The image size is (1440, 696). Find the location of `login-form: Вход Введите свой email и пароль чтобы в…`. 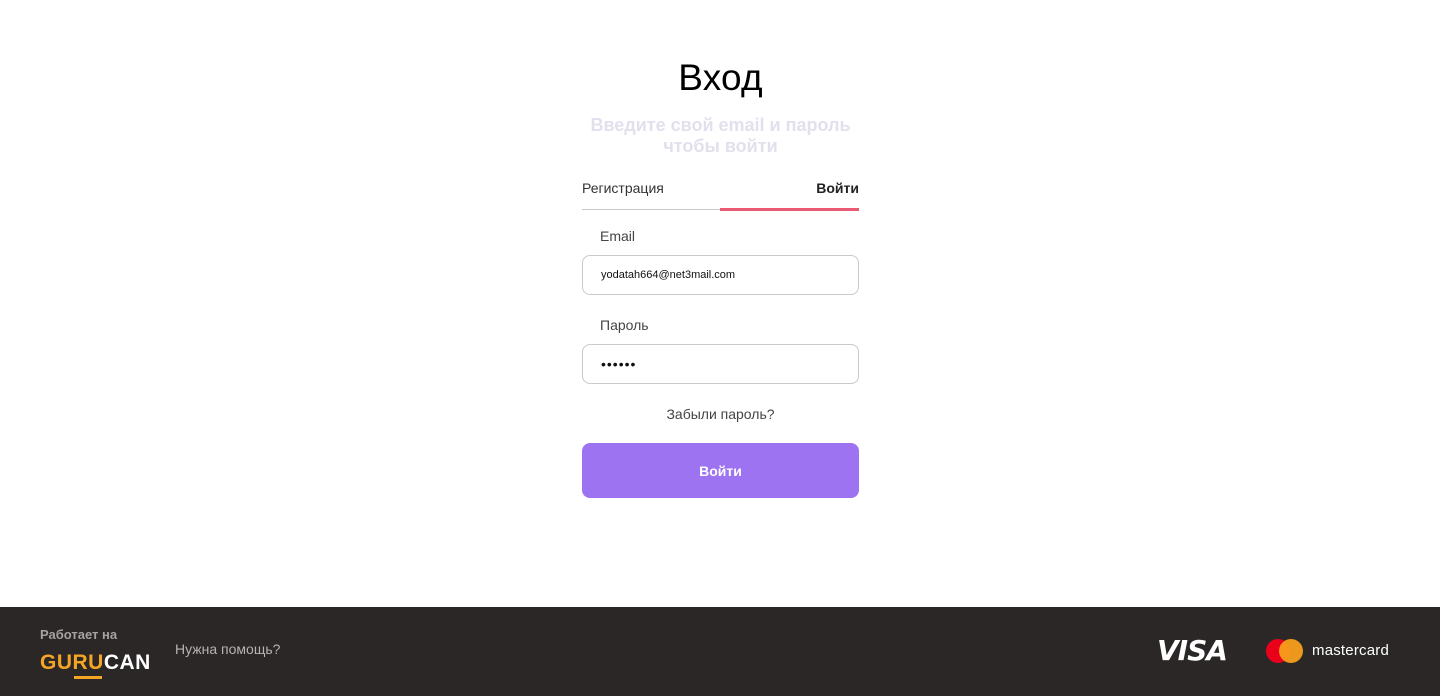

login-form: Вход Введите свой email и пароль чтобы в… is located at coordinates (720, 276).